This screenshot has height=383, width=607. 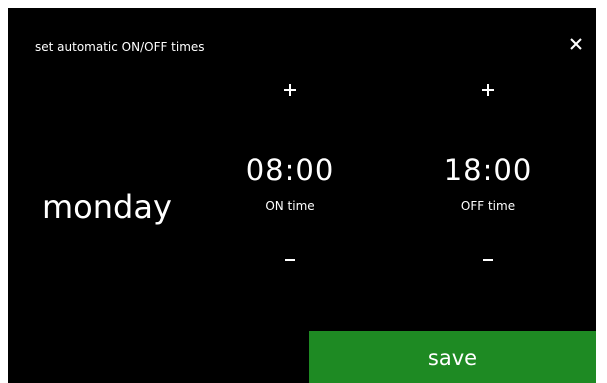 I want to click on off-time-label: OFF time, so click(x=488, y=206).